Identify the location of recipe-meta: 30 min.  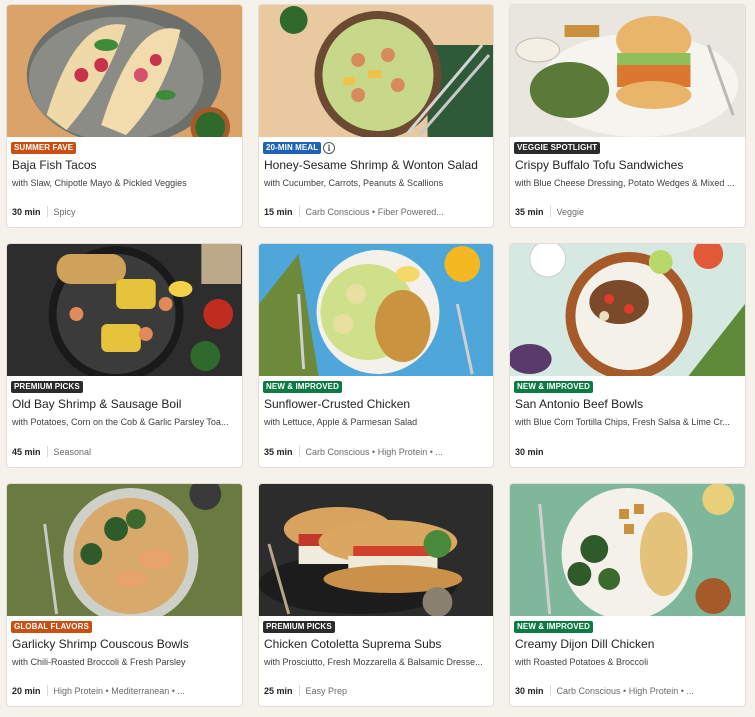
(628, 452).